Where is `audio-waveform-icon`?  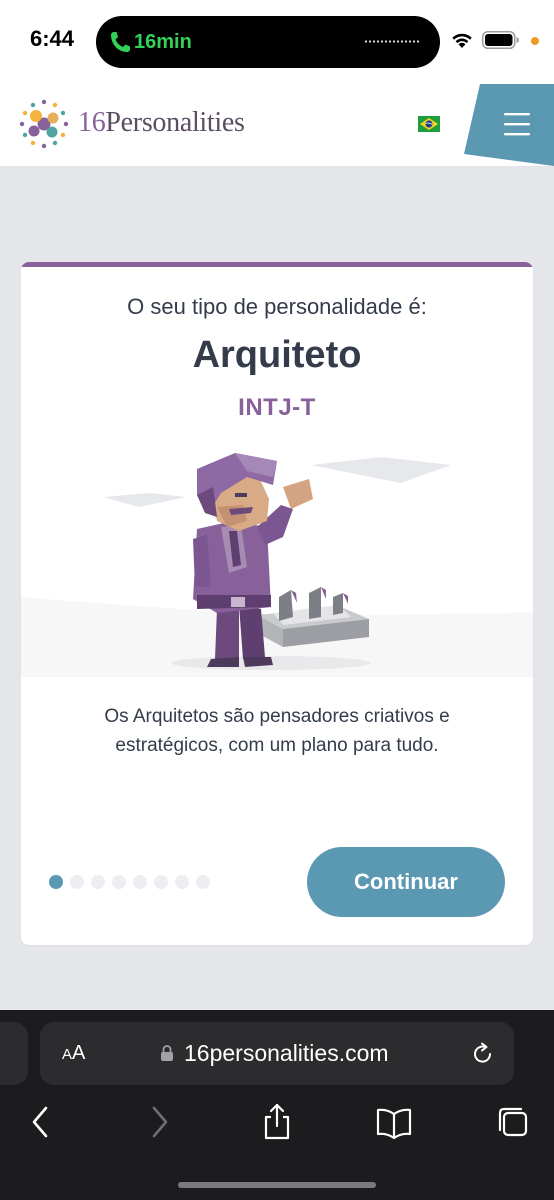 audio-waveform-icon is located at coordinates (392, 41).